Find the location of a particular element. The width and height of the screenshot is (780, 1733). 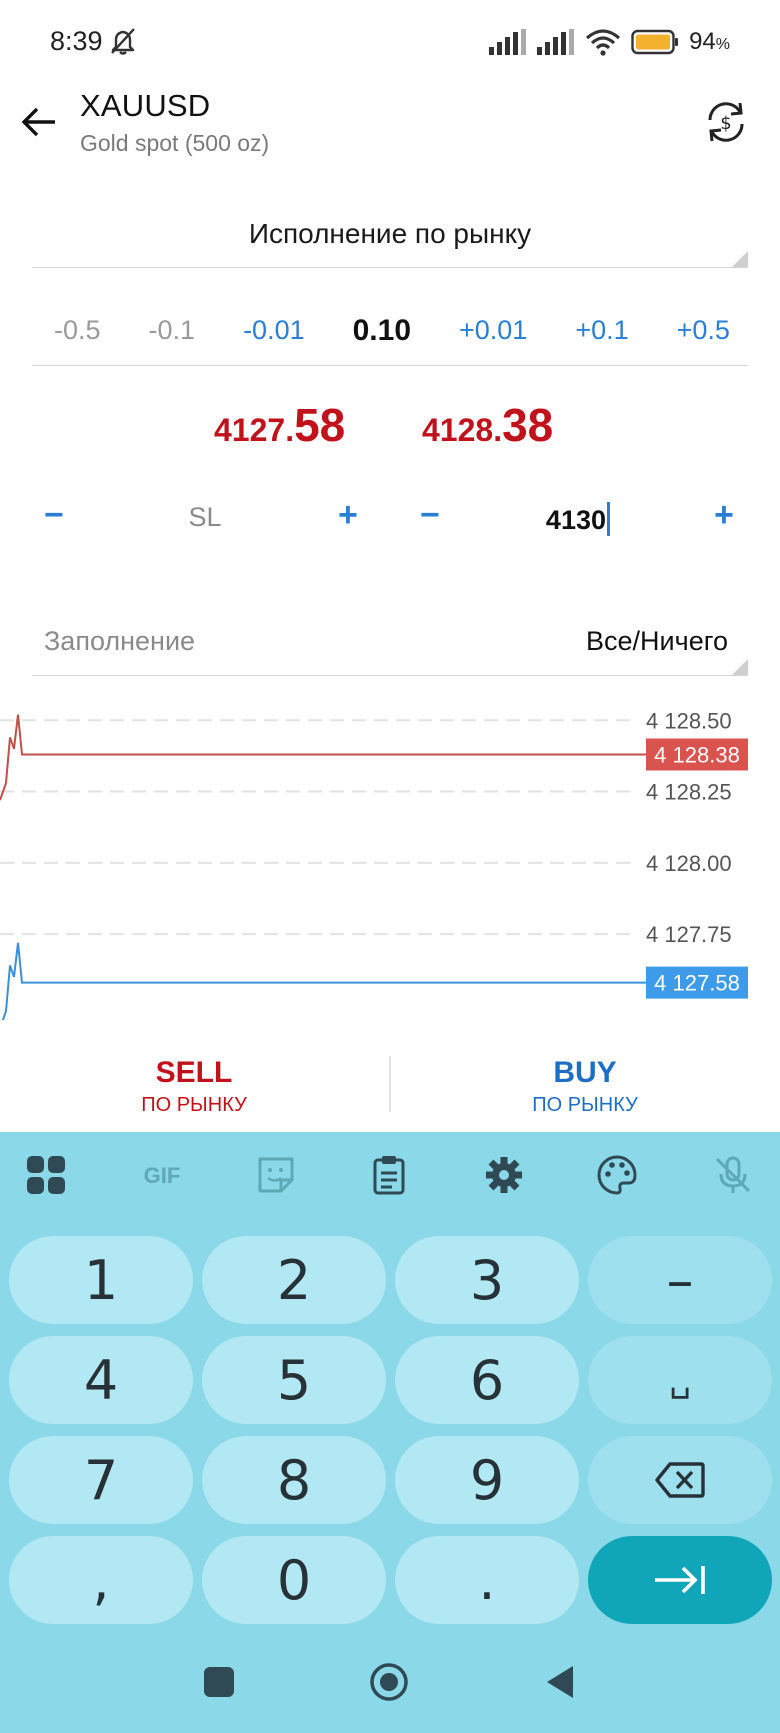

key-backspace is located at coordinates (680, 1480).